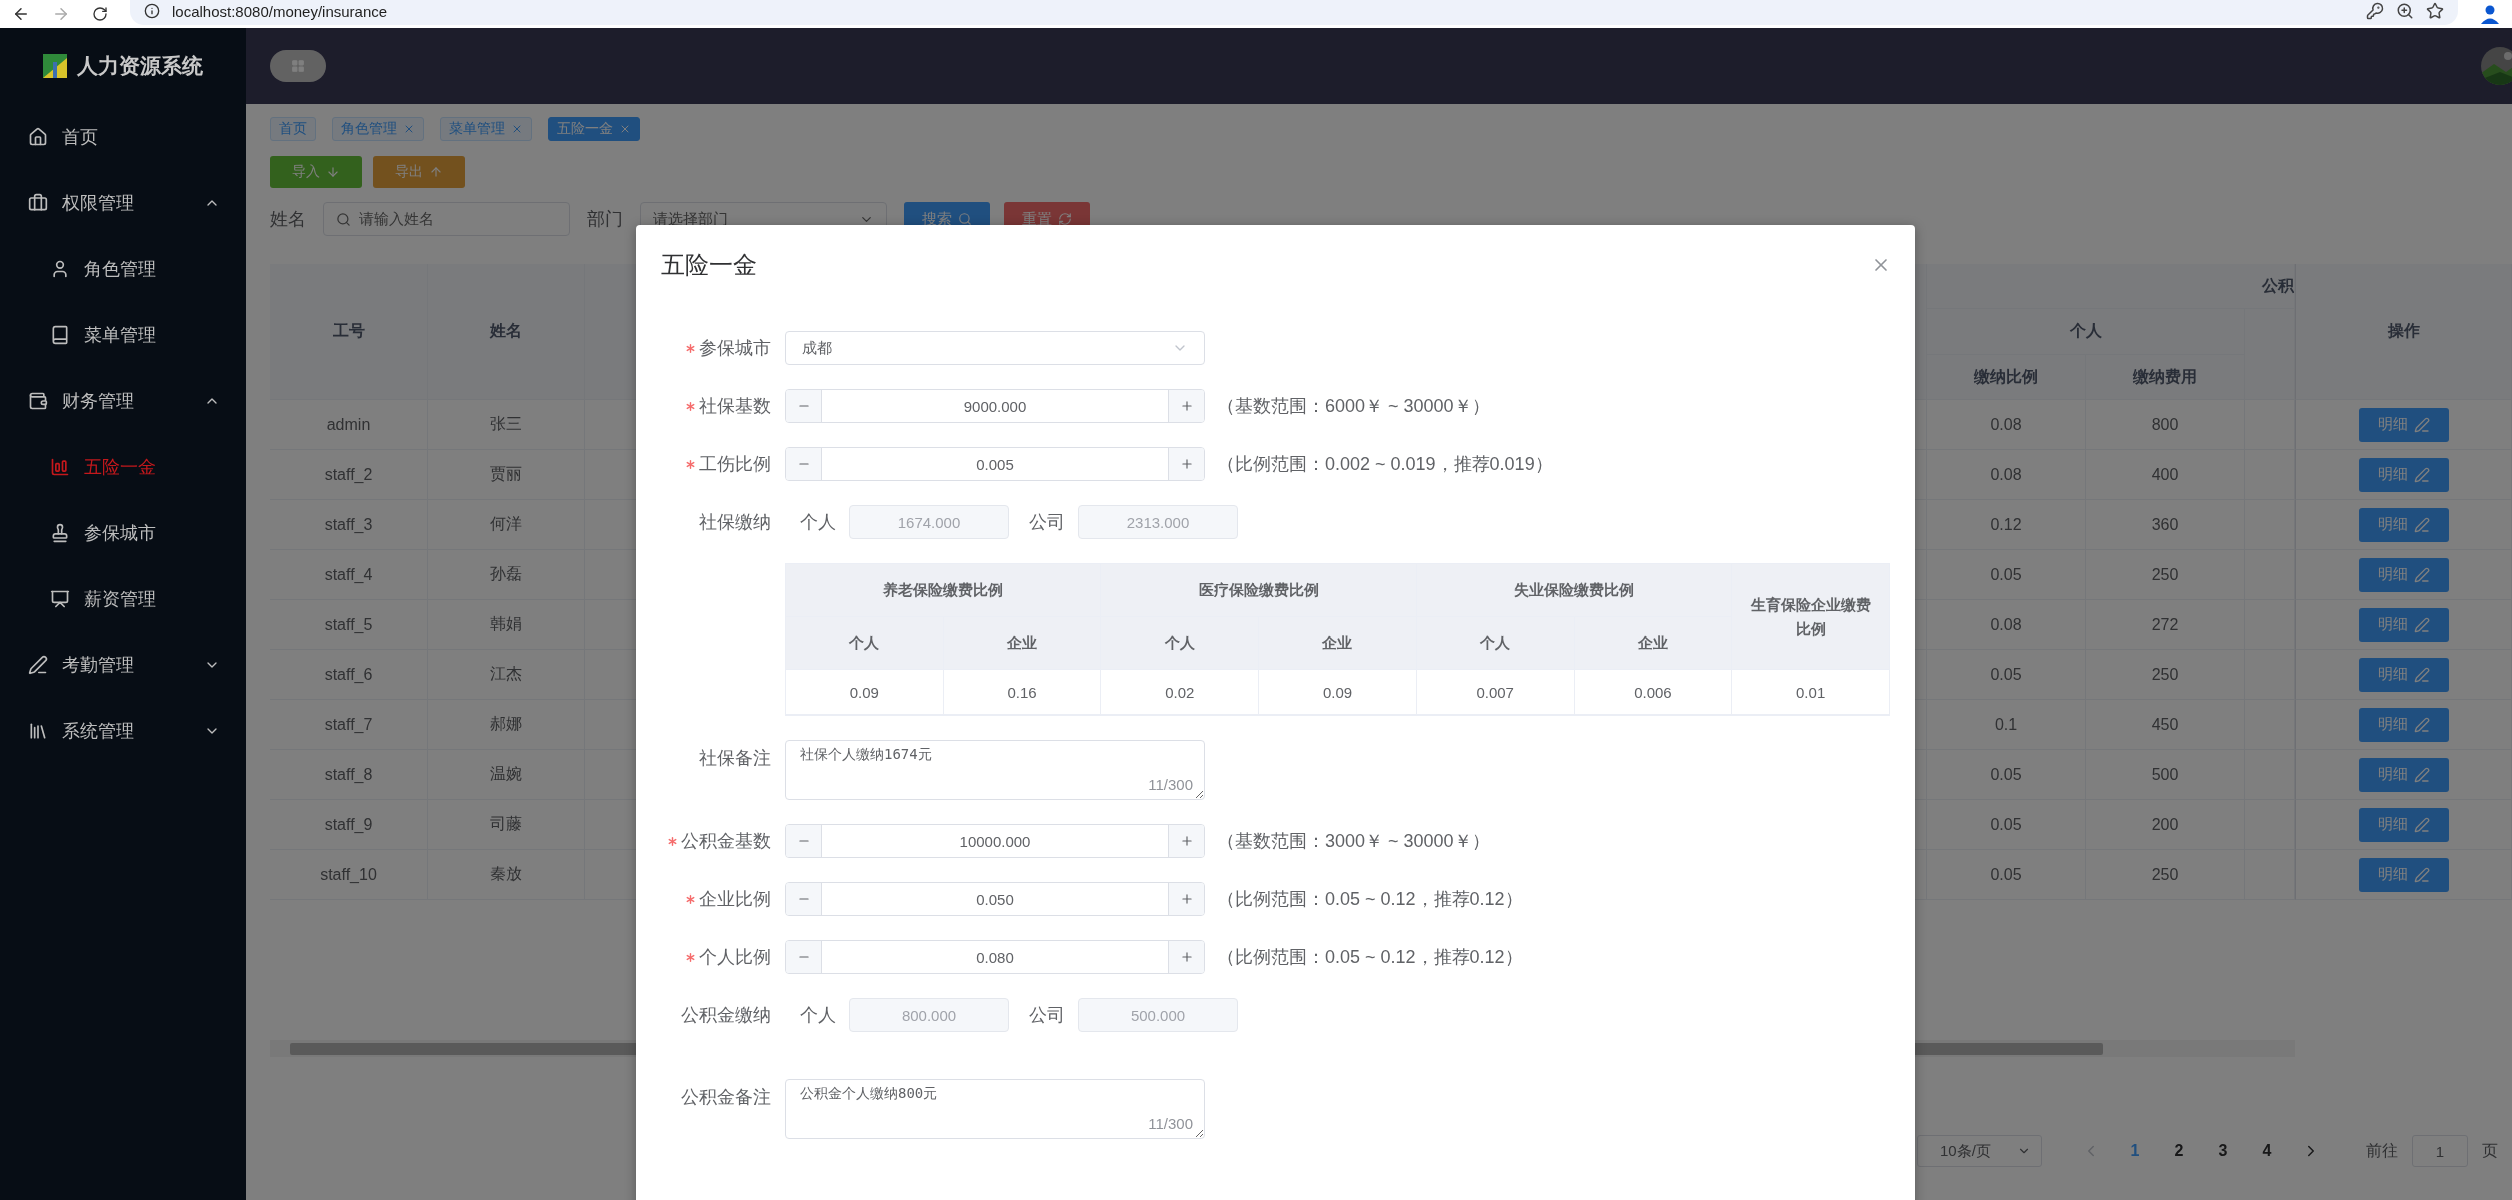  What do you see at coordinates (818, 1015) in the screenshot?
I see `field-label: 个人` at bounding box center [818, 1015].